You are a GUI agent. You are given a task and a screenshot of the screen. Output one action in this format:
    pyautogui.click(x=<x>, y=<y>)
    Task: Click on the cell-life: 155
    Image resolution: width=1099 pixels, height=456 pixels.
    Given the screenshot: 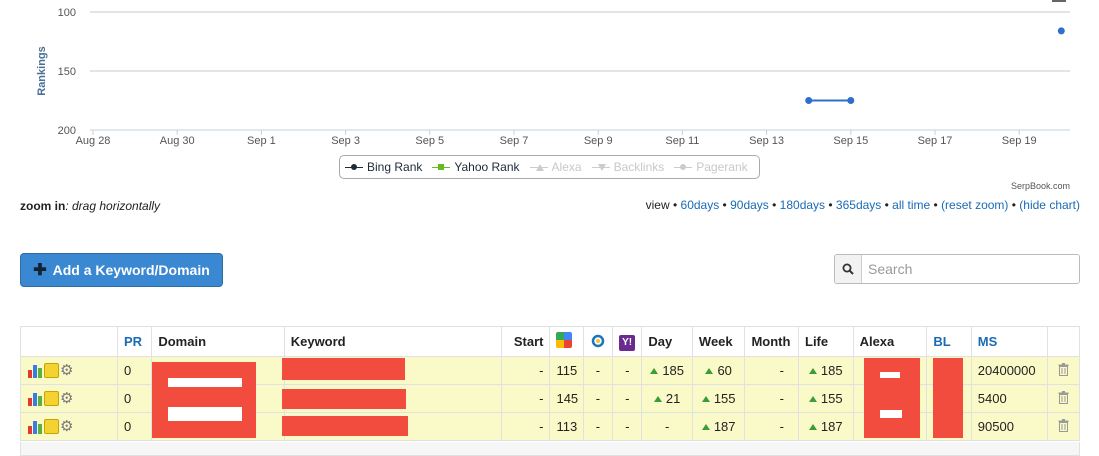 What is the action you would take?
    pyautogui.click(x=826, y=398)
    